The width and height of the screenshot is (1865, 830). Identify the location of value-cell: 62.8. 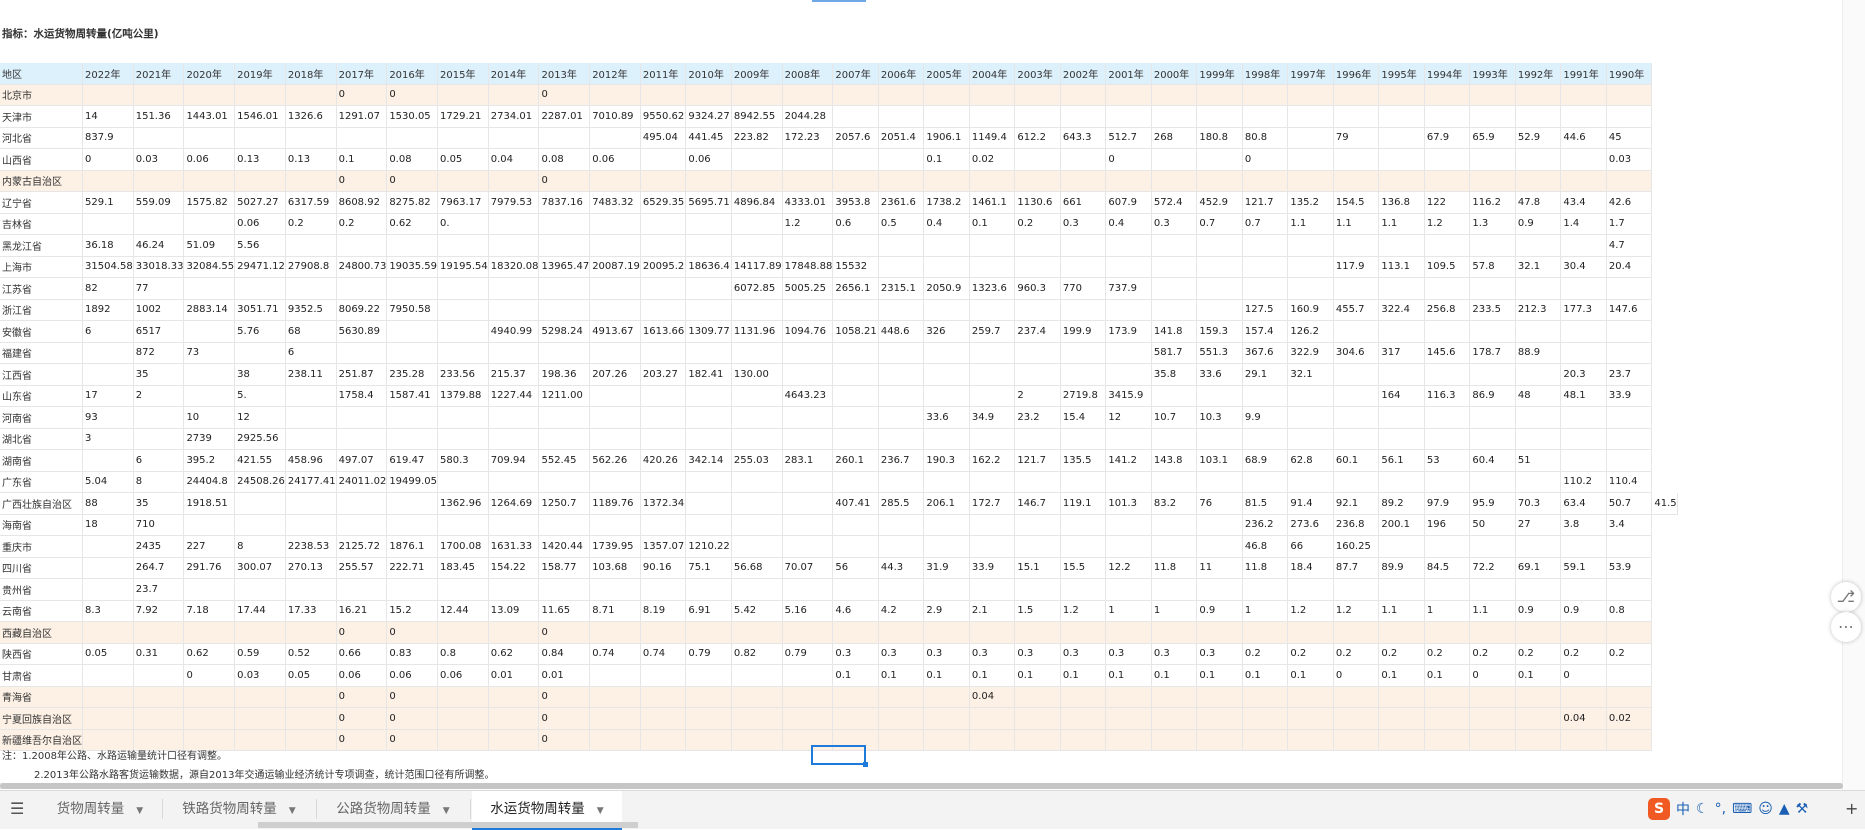
(1310, 460).